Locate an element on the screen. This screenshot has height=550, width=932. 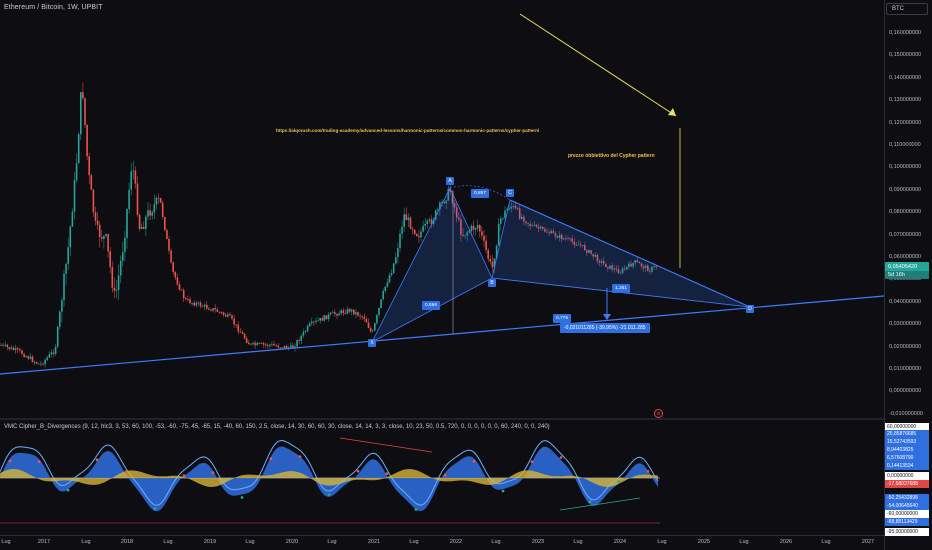
oscillator-tag: 0,14413534 is located at coordinates (907, 466).